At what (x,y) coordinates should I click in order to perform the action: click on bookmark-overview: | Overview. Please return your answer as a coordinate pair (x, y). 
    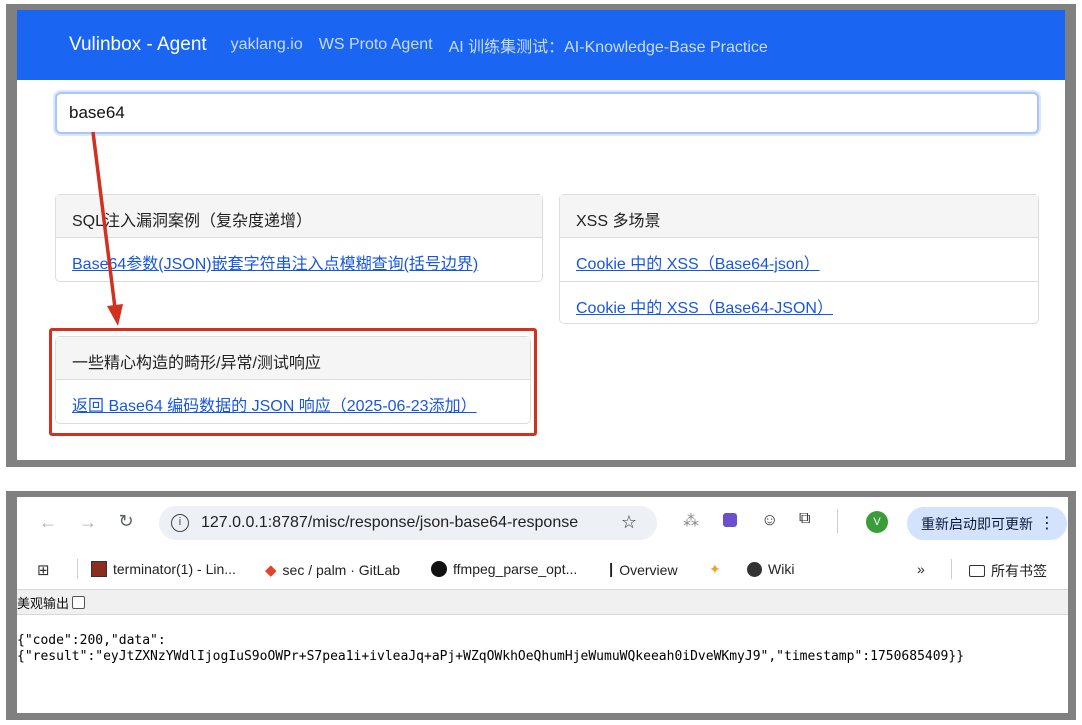
    Looking at the image, I should click on (643, 569).